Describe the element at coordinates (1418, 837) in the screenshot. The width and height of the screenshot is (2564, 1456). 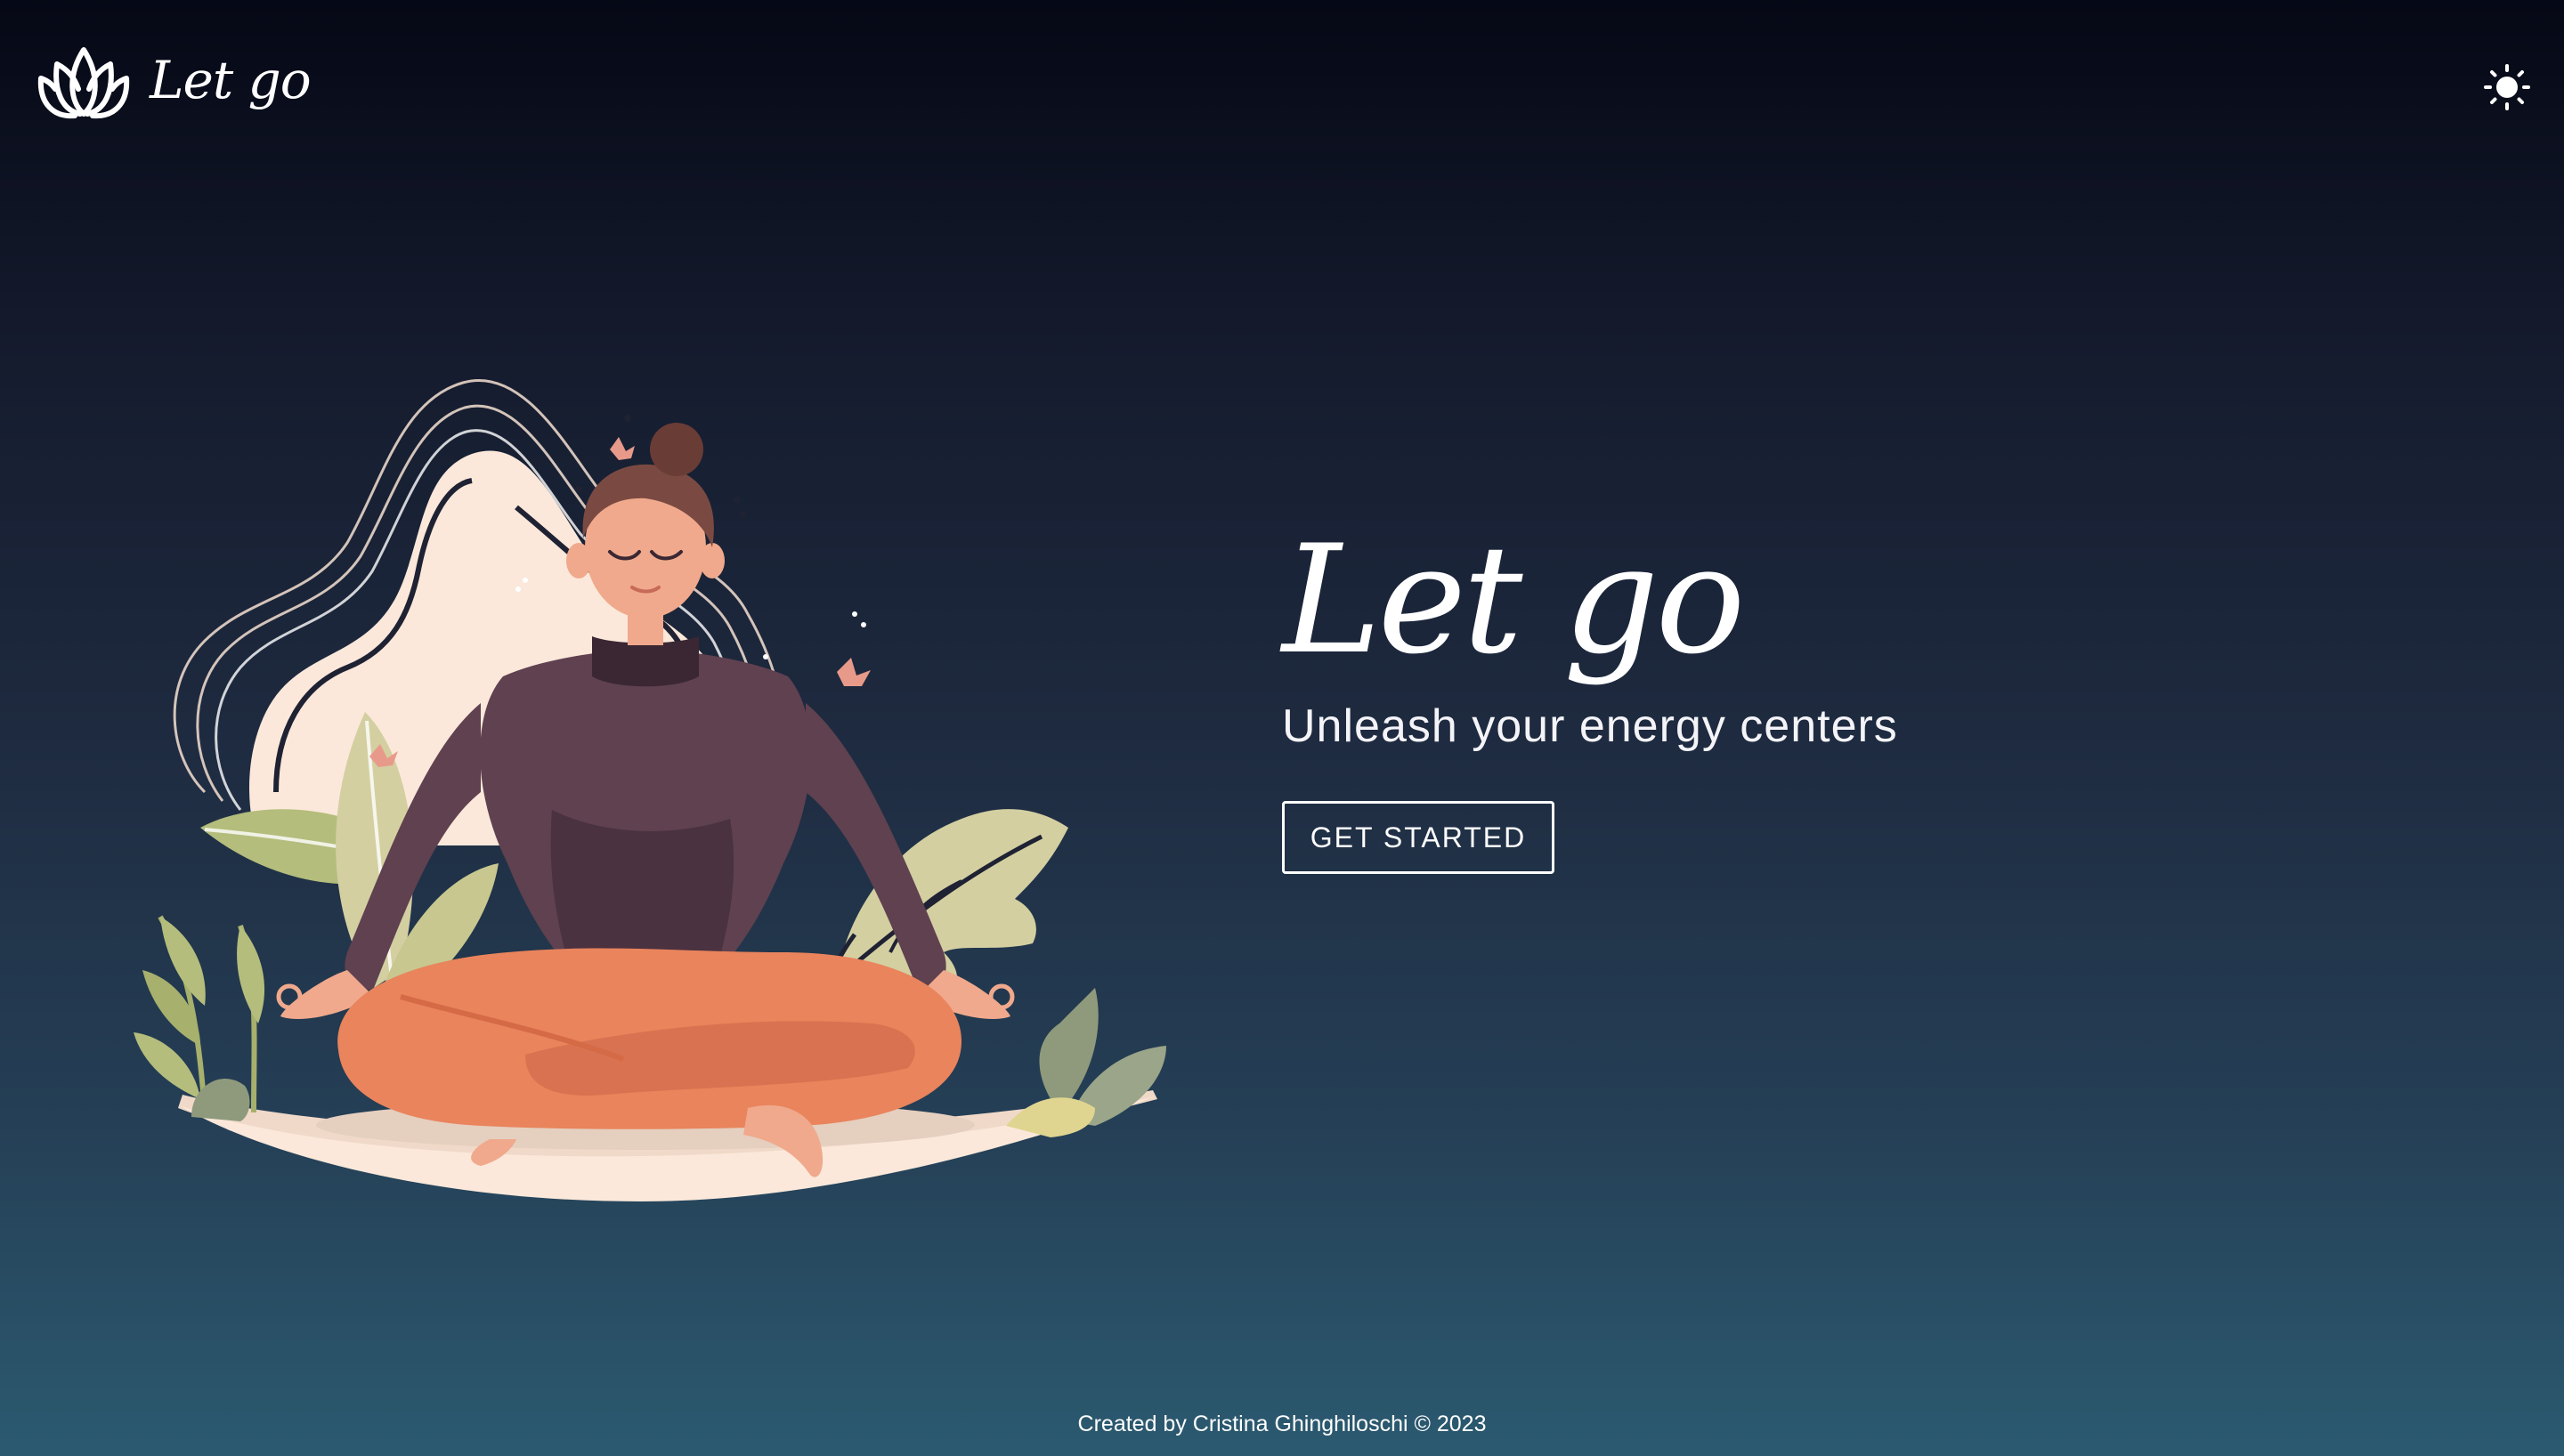
I see `get-started-button: GET STARTED` at that location.